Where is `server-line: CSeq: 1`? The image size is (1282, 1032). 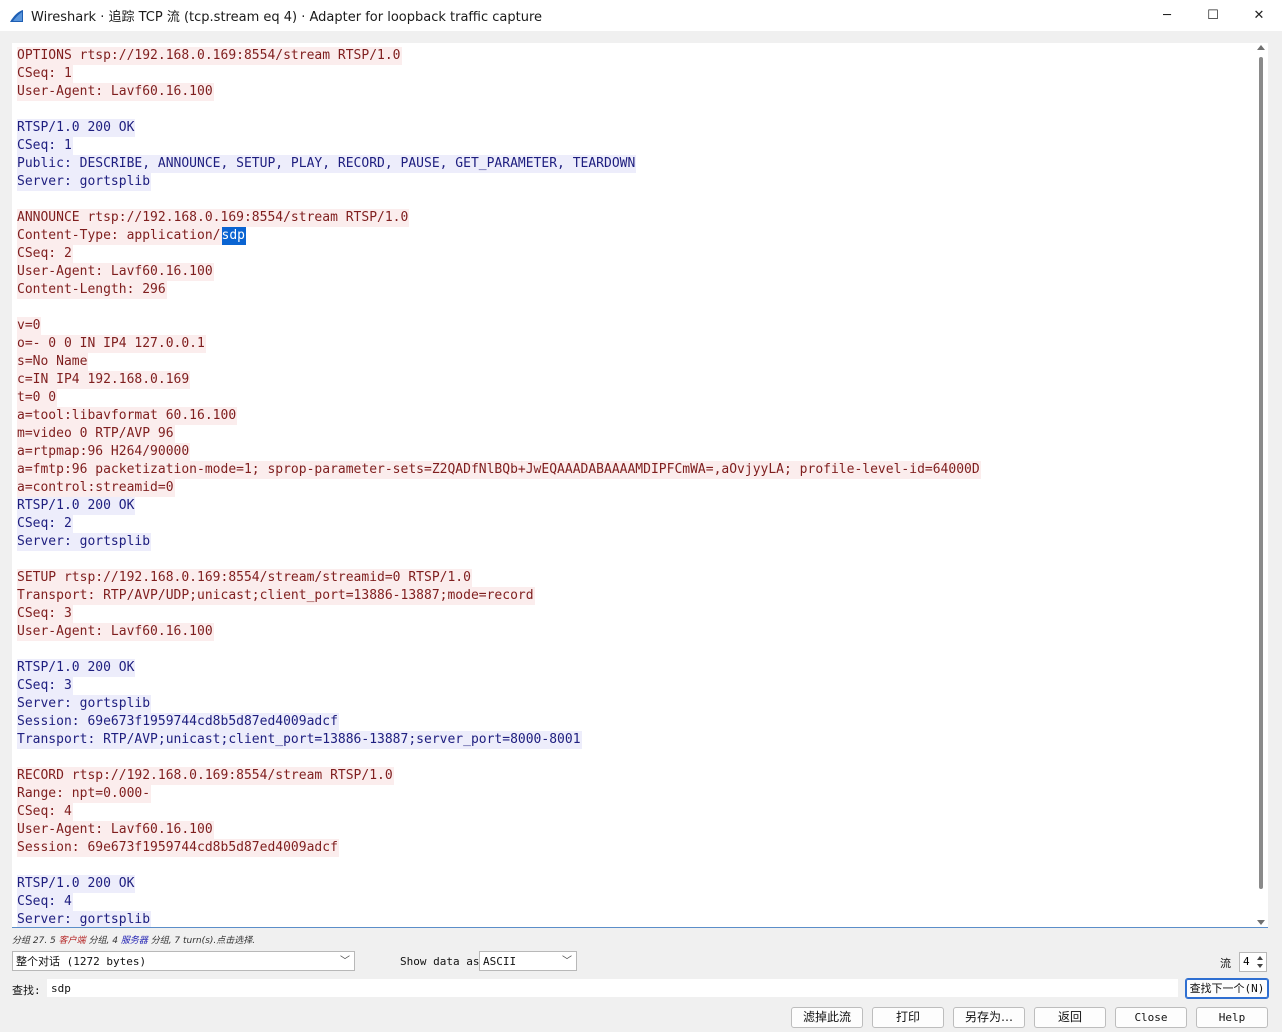
server-line: CSeq: 1 is located at coordinates (499, 146).